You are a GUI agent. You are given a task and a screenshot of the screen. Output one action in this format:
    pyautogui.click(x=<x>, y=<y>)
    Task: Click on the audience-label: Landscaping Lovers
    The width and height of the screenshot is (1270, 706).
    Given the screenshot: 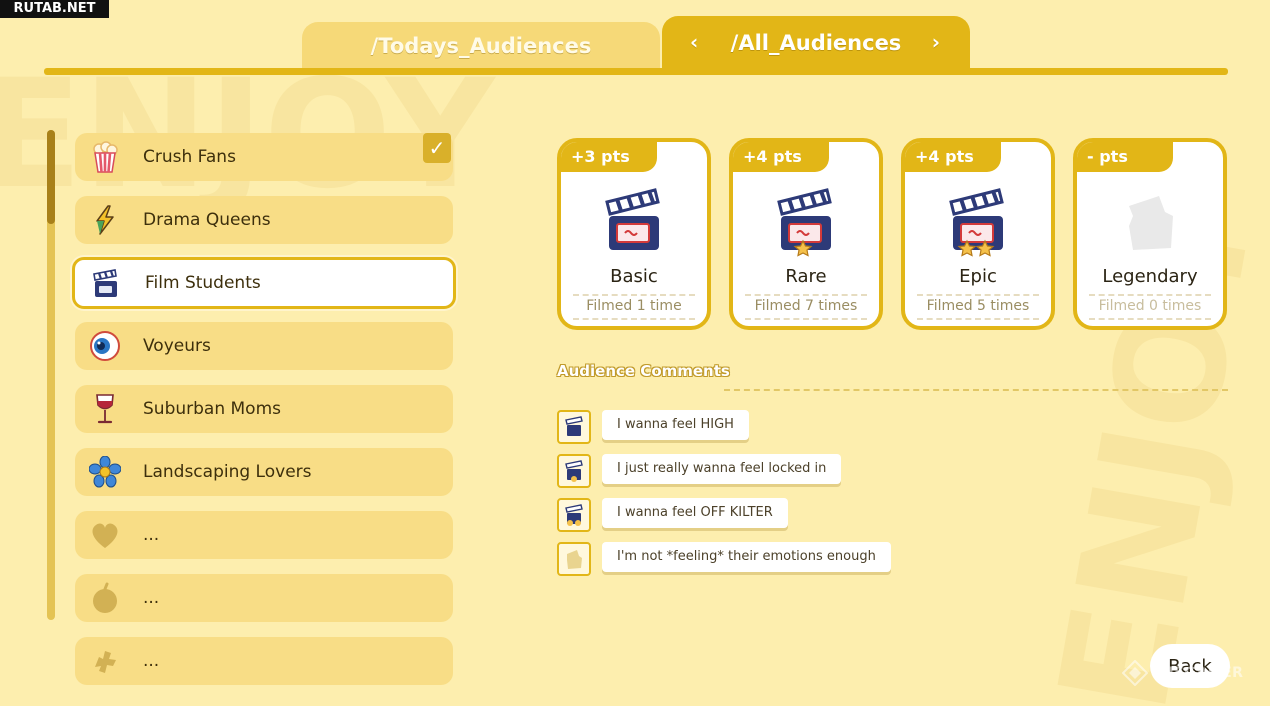 What is the action you would take?
    pyautogui.click(x=227, y=472)
    